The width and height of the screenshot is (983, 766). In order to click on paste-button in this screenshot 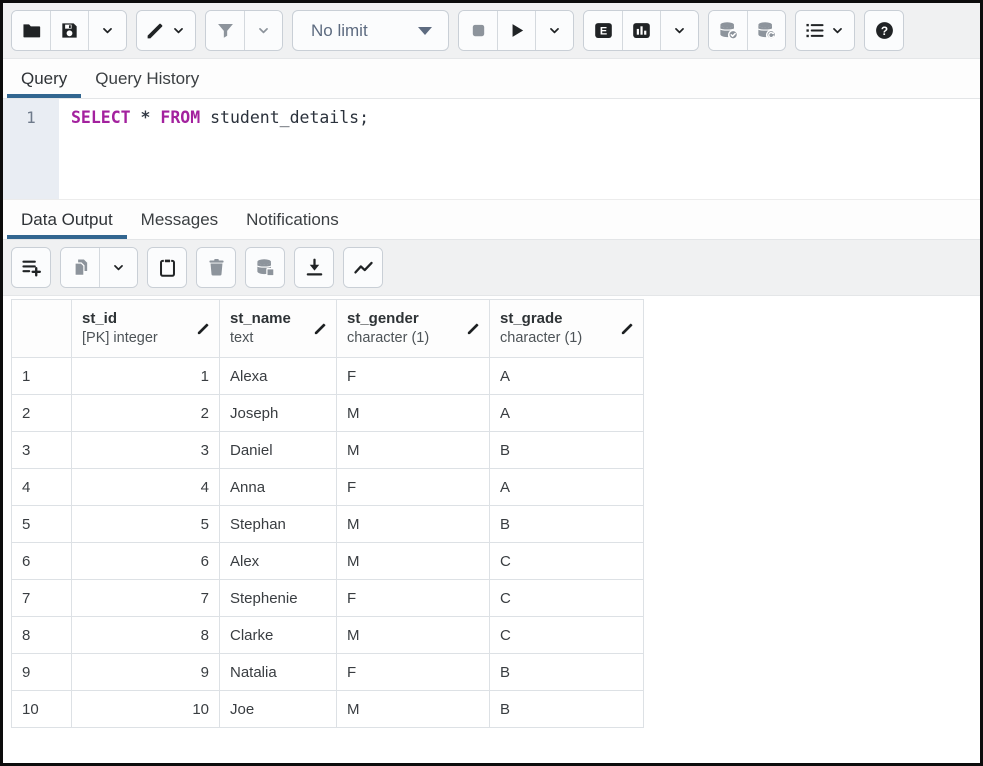, I will do `click(167, 267)`.